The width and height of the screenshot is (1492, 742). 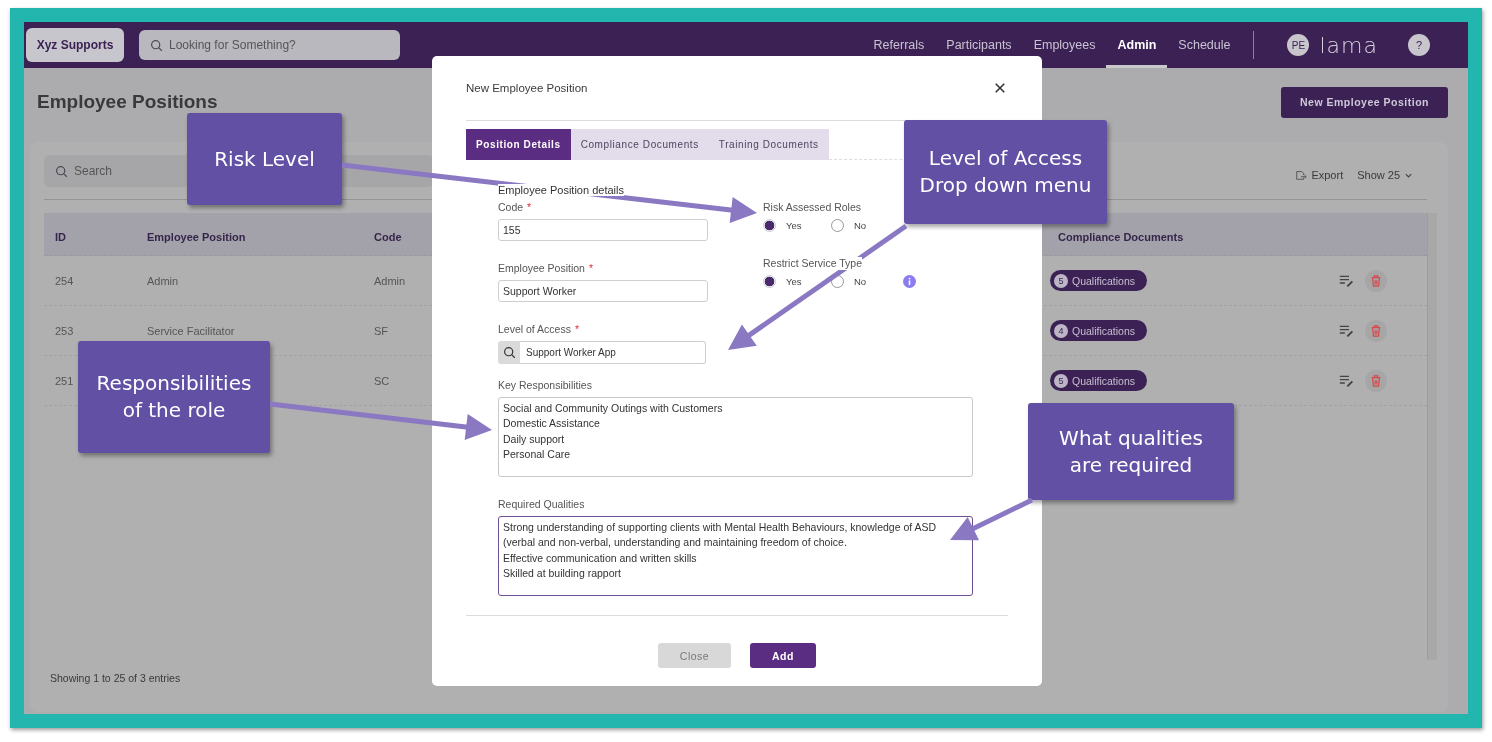 I want to click on table-cell: Service Facilitator, so click(x=191, y=330).